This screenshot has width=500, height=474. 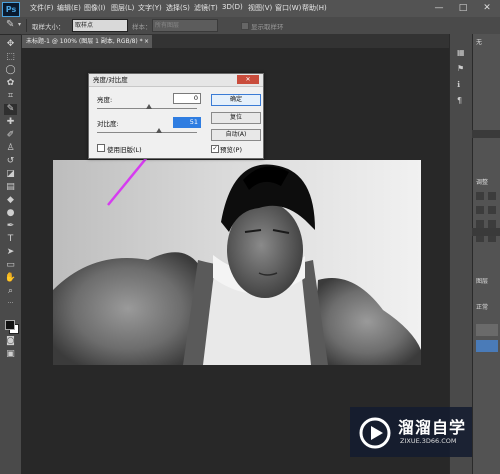 What do you see at coordinates (11, 9) in the screenshot?
I see `photoshop-logo: Ps` at bounding box center [11, 9].